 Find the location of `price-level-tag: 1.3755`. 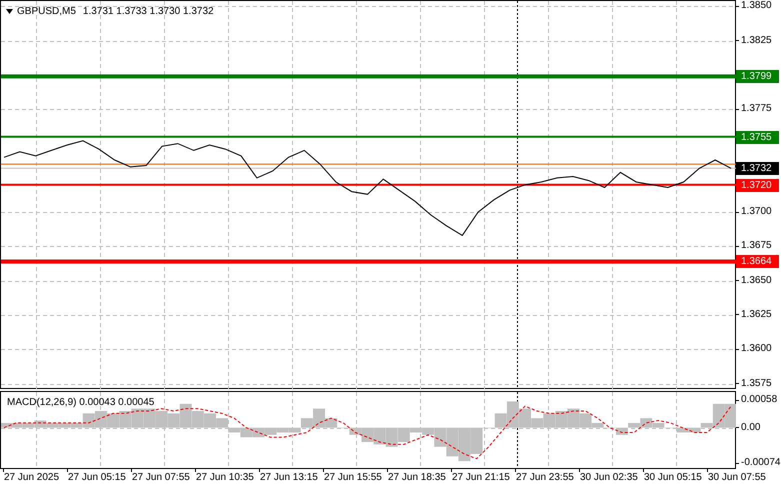

price-level-tag: 1.3755 is located at coordinates (757, 137).